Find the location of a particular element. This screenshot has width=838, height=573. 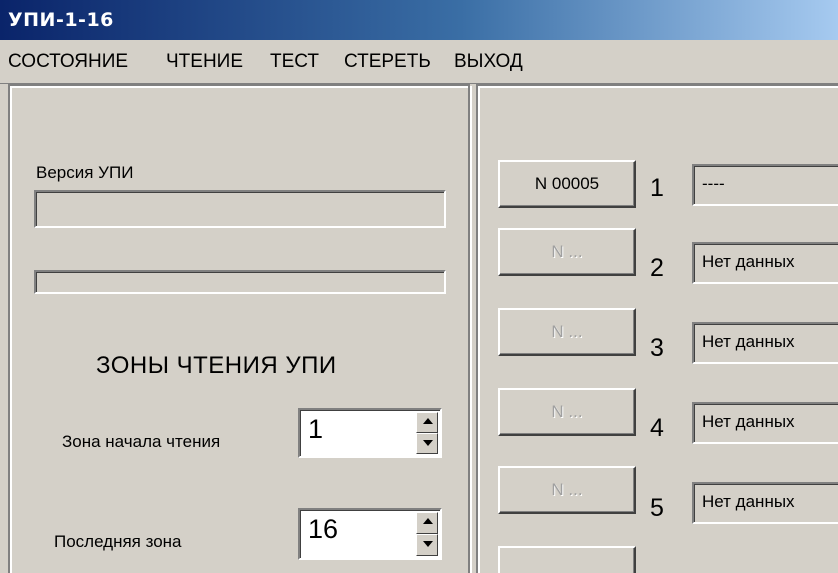

last-zone-value: 16 is located at coordinates (323, 529).